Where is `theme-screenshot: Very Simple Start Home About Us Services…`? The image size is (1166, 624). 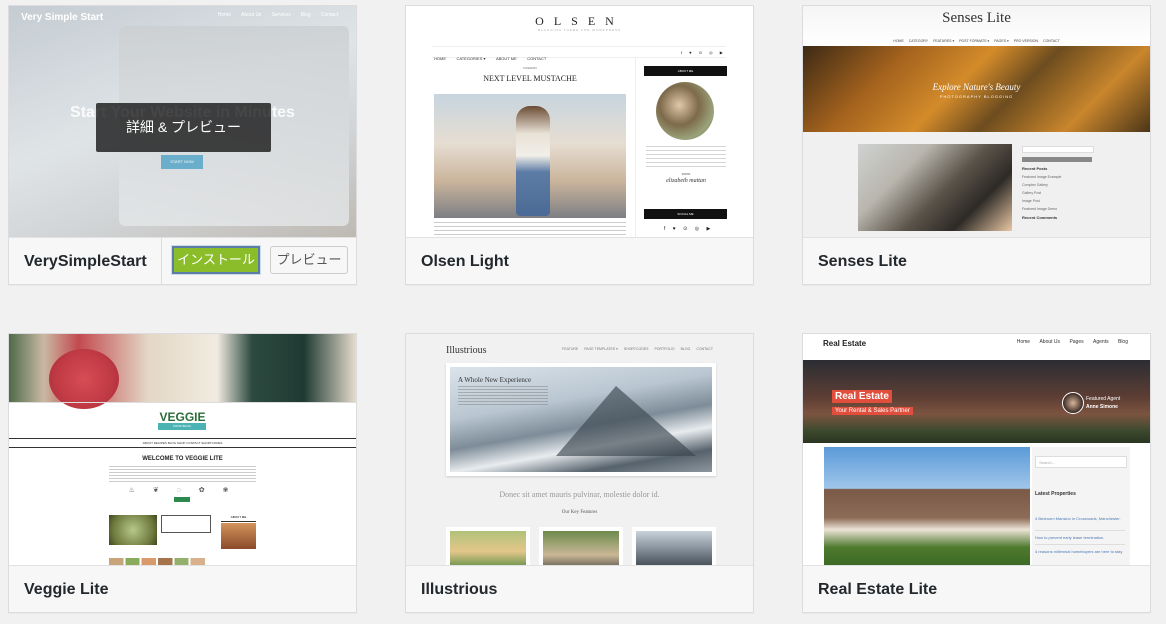 theme-screenshot: Very Simple Start Home About Us Services… is located at coordinates (182, 121).